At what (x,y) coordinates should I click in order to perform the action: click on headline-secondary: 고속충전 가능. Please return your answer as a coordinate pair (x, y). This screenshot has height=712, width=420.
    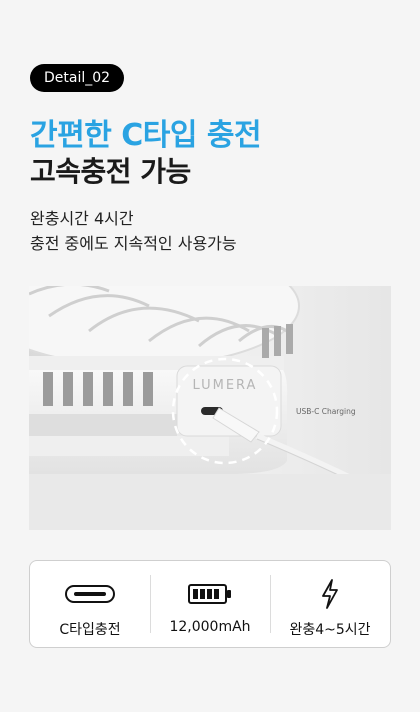
    Looking at the image, I should click on (110, 171).